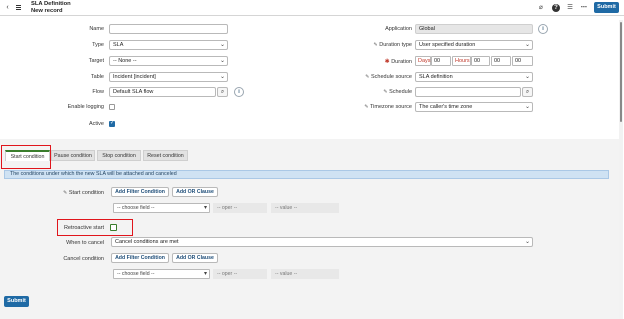 The width and height of the screenshot is (624, 319). I want to click on schedule-field, so click(468, 92).